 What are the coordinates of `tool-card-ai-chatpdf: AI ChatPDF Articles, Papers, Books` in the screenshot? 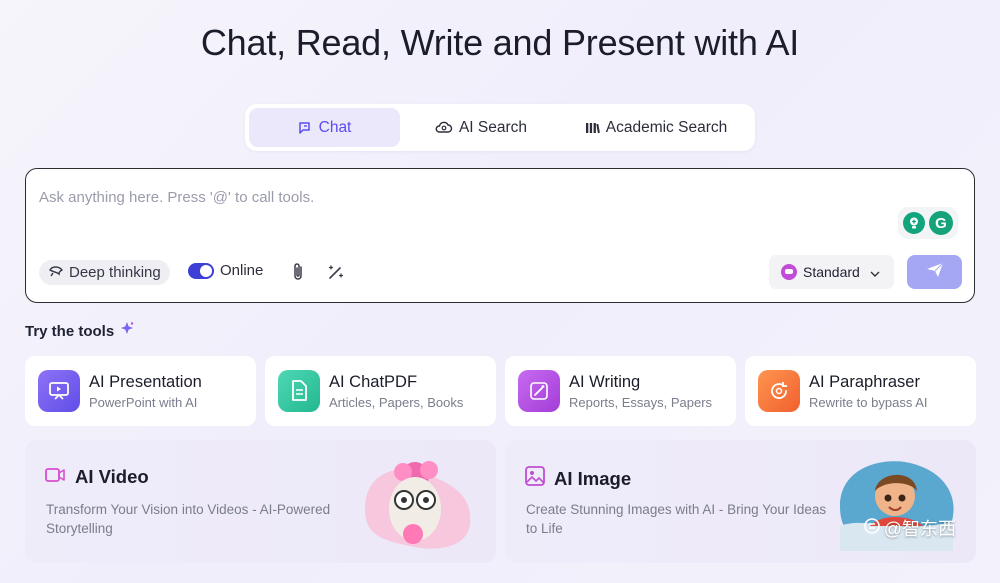 It's located at (380, 391).